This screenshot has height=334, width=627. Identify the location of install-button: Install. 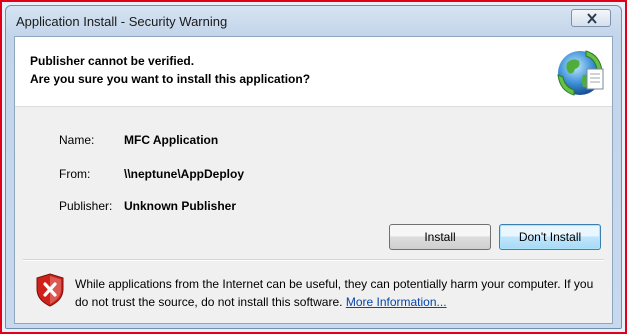
(440, 237).